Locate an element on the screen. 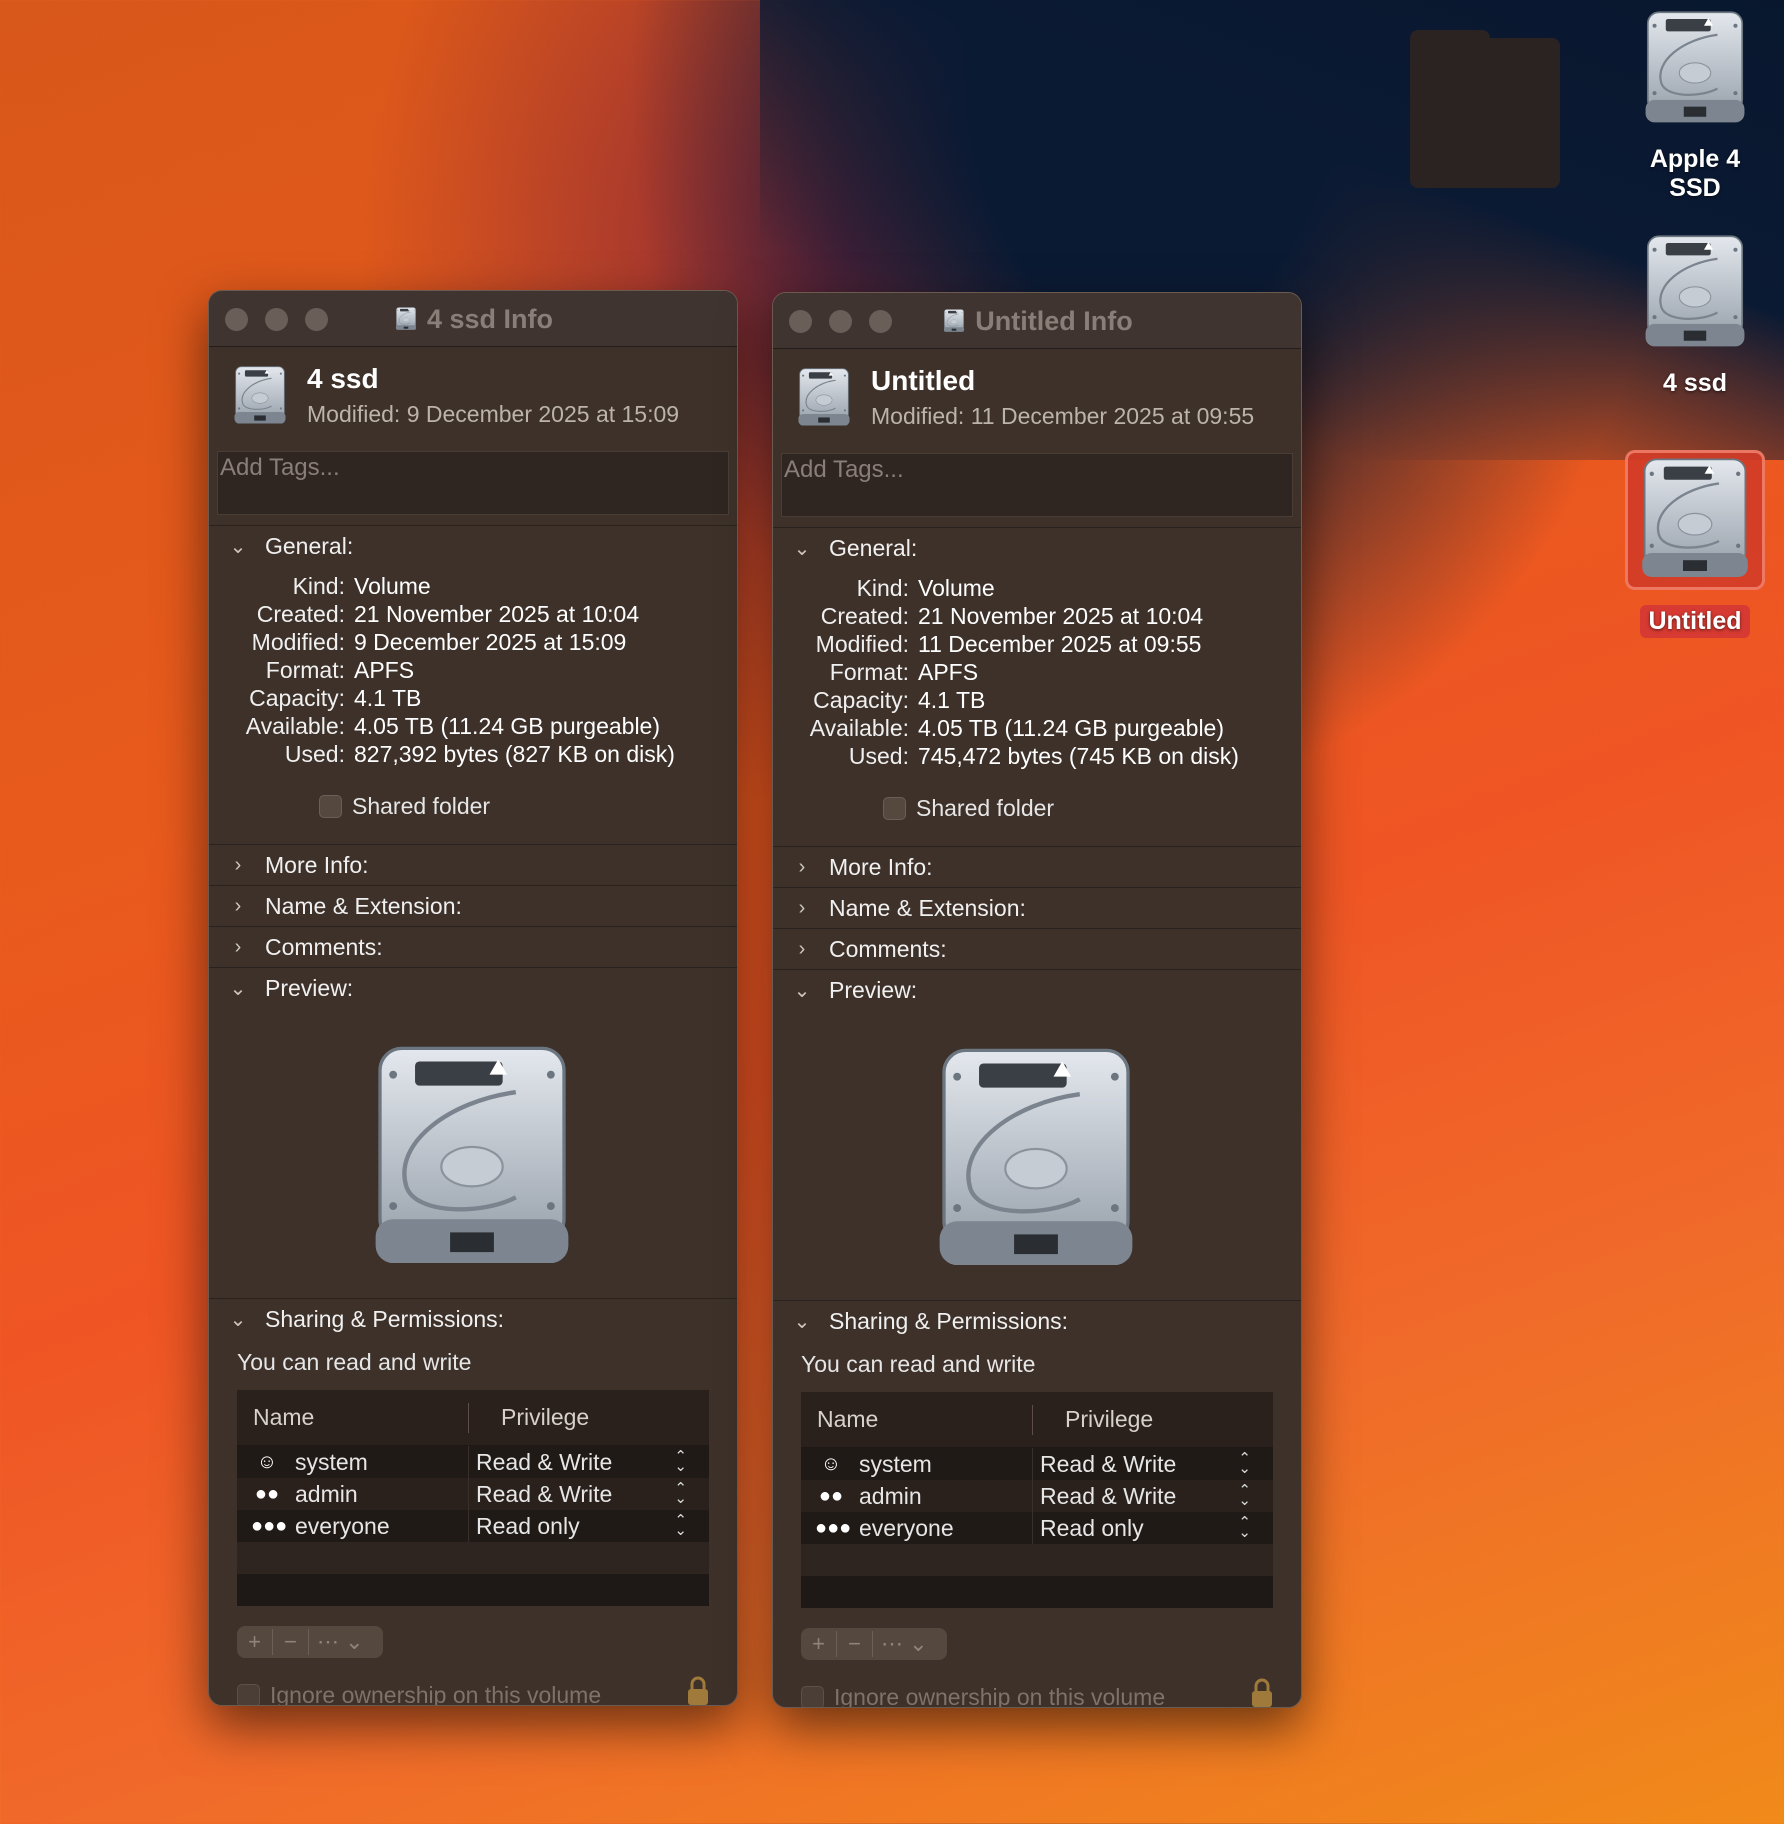 The height and width of the screenshot is (1824, 1784). table-header: Name Privilege is located at coordinates (1037, 1420).